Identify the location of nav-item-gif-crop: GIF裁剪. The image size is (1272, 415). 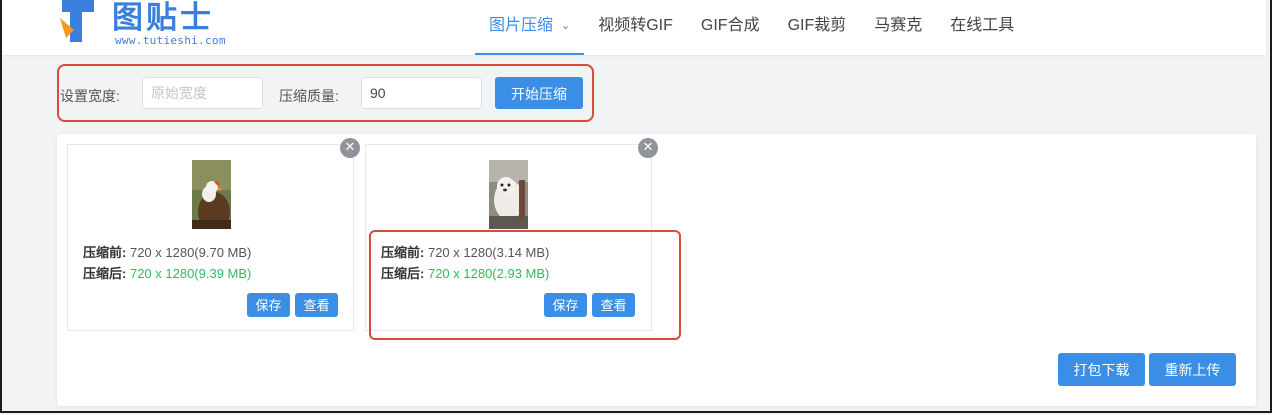
(817, 27).